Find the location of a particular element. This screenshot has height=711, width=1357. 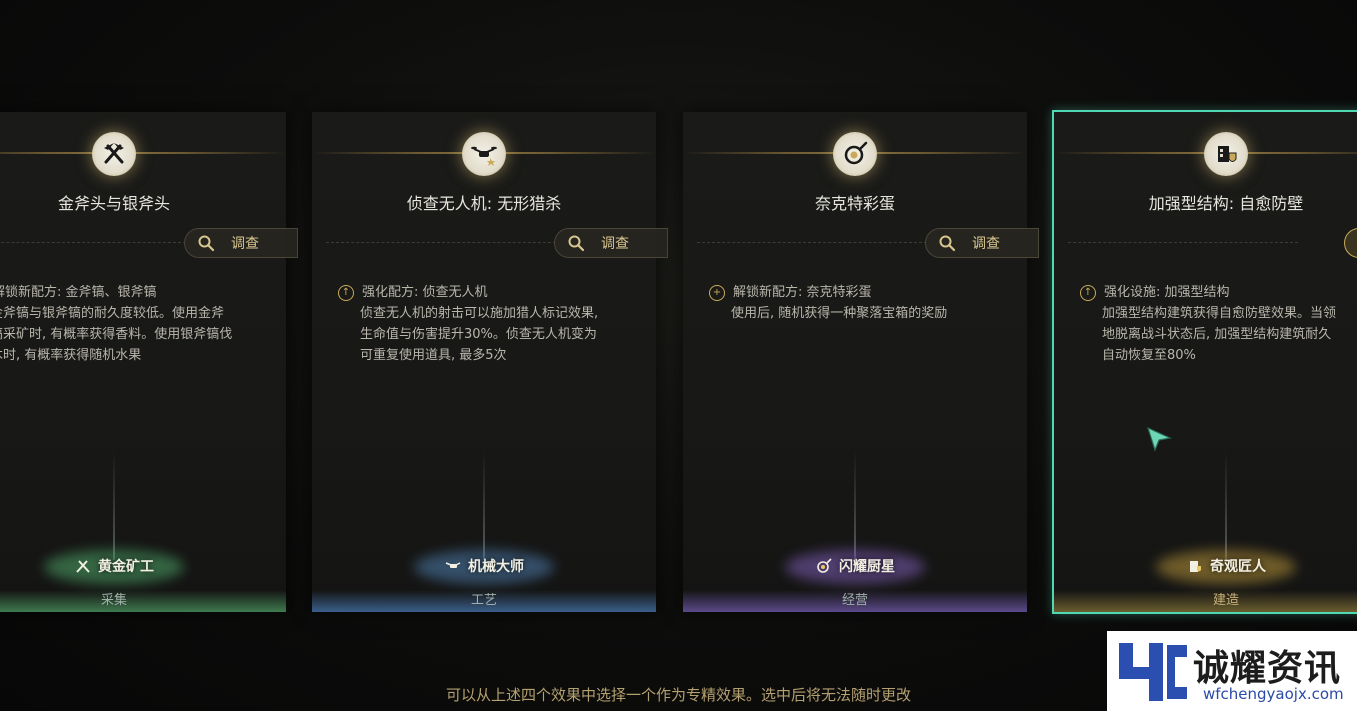

badge-label: 奇观匠人 is located at coordinates (1238, 567).